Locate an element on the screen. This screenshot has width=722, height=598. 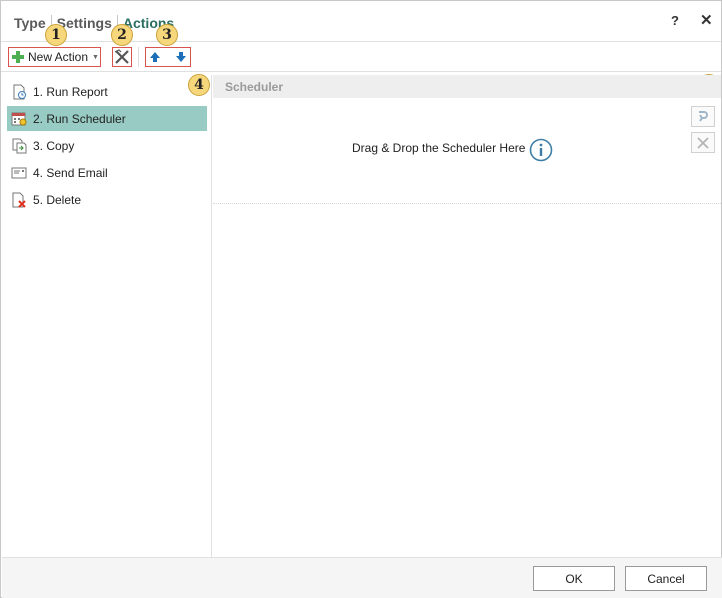
callout-badge-1: 1 is located at coordinates (56, 35).